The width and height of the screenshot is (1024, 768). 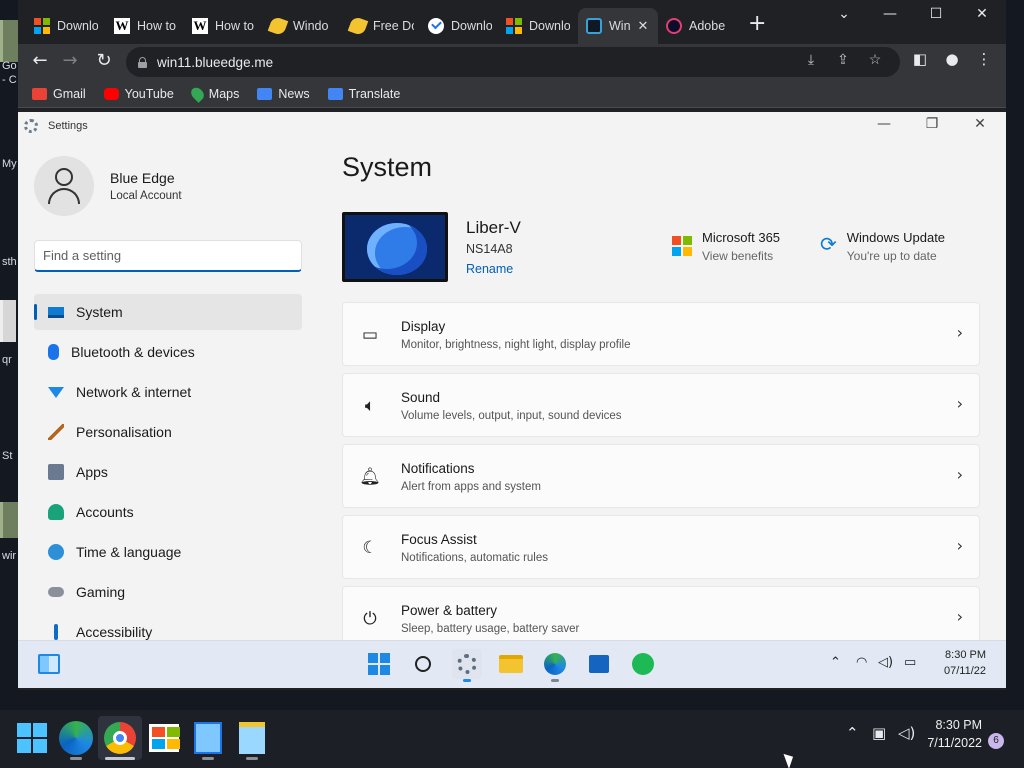 I want to click on update-icon: ⟳, so click(x=828, y=244).